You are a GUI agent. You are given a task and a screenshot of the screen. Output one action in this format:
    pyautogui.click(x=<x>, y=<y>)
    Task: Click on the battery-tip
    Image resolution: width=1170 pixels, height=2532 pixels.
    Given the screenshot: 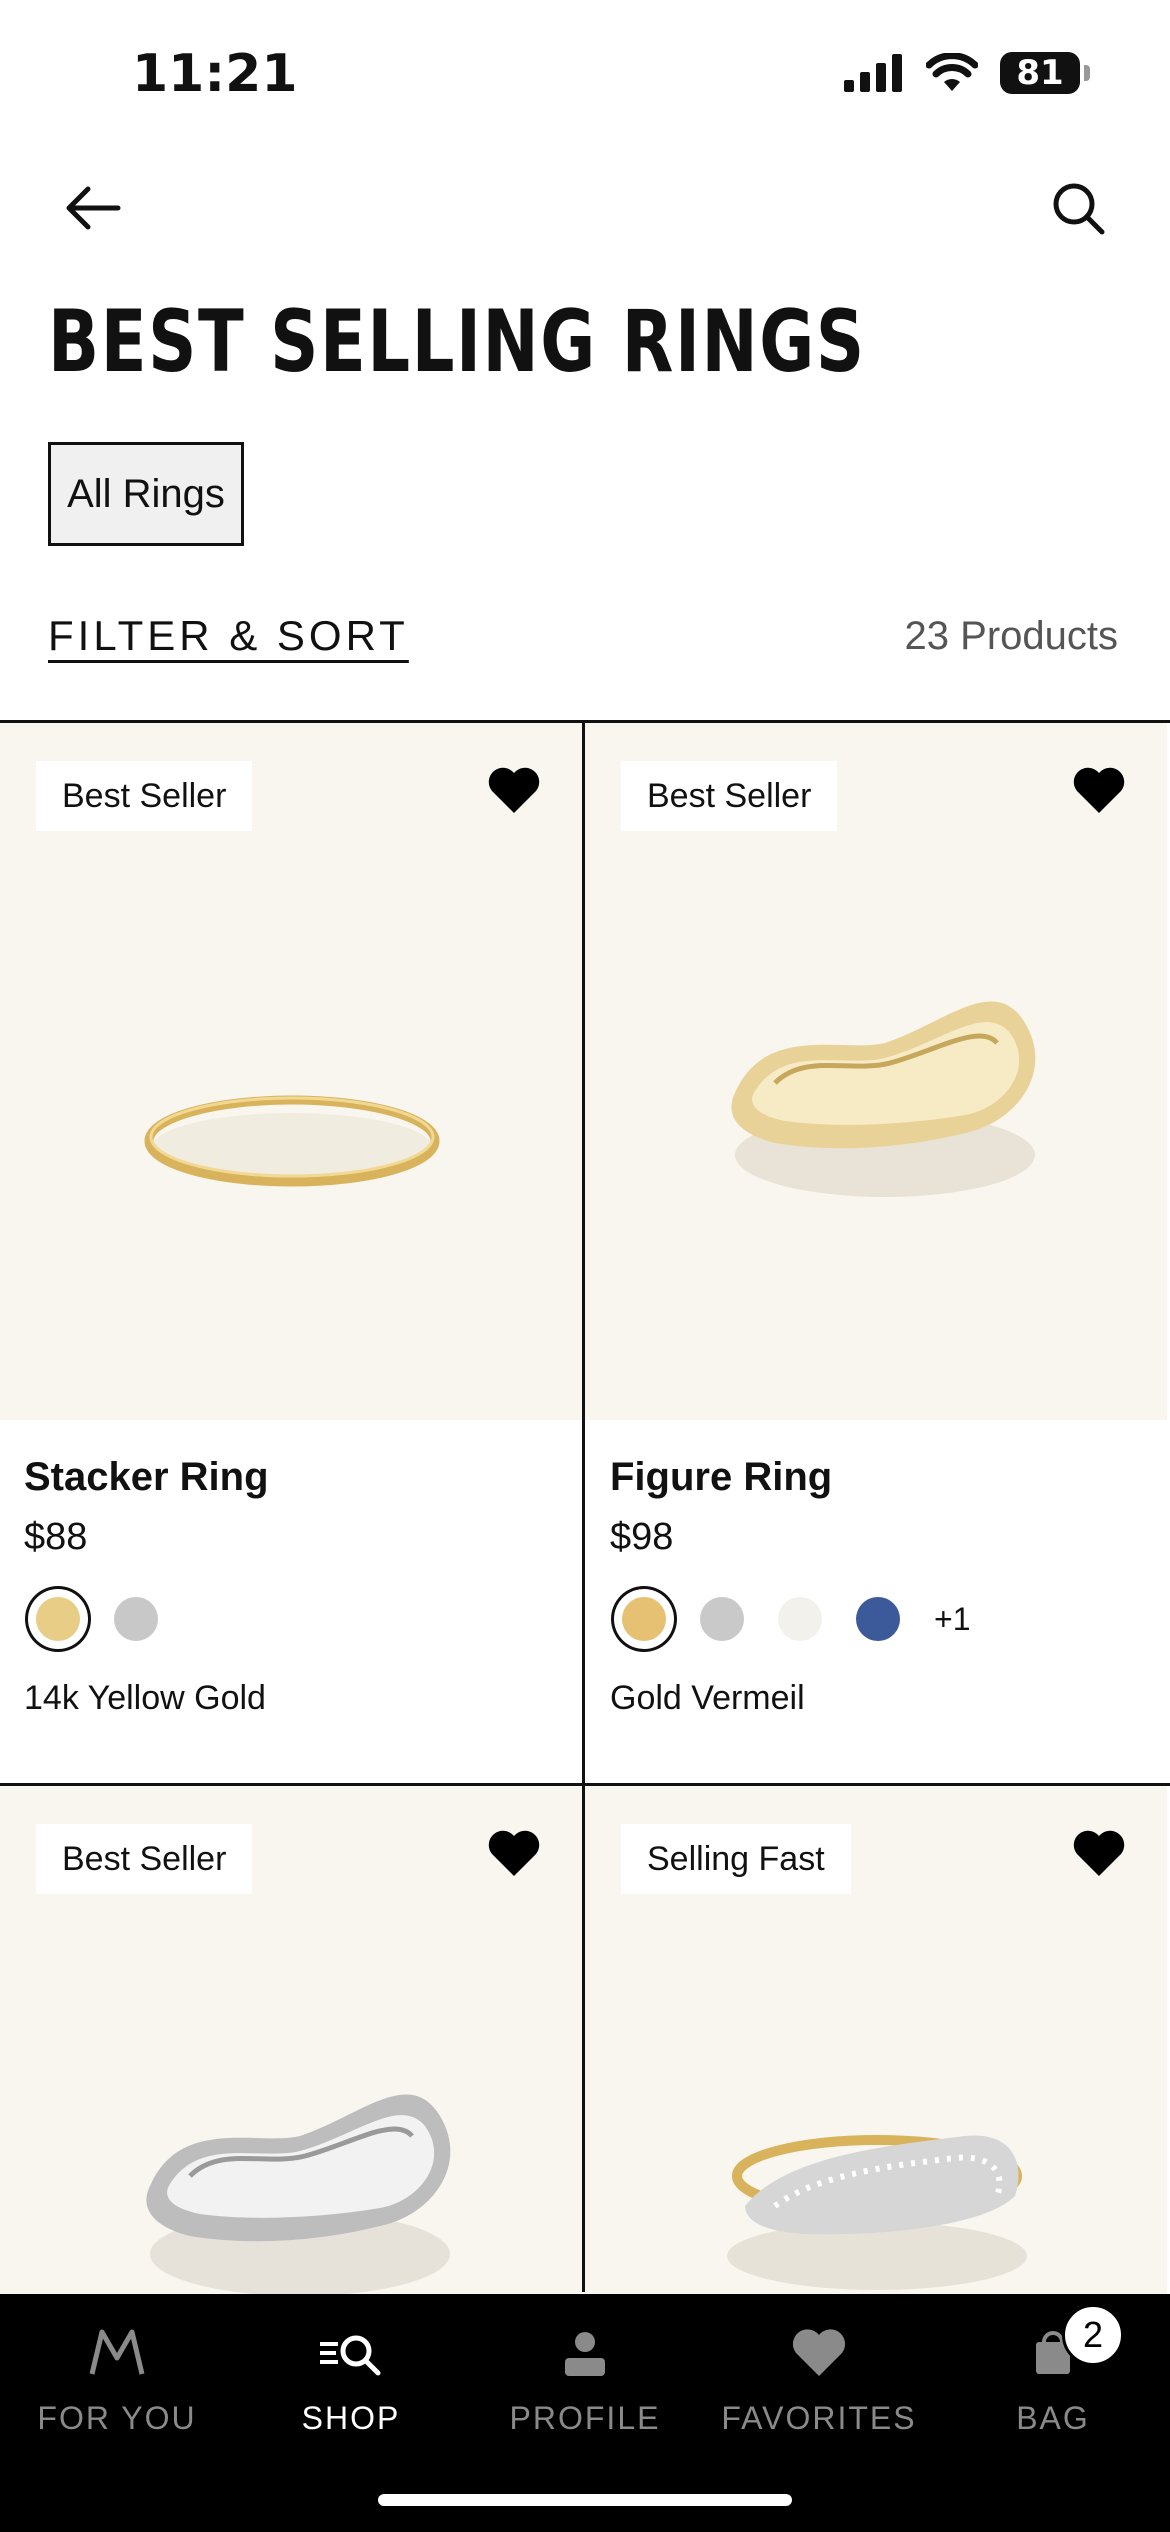 What is the action you would take?
    pyautogui.click(x=1087, y=73)
    